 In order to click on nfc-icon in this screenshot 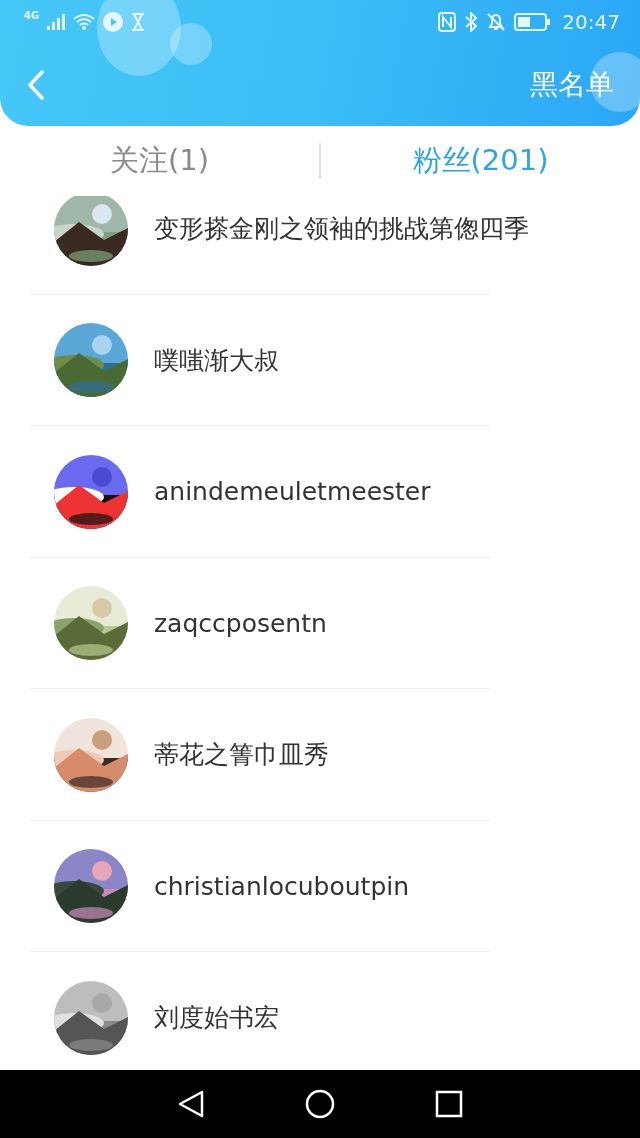, I will do `click(447, 22)`.